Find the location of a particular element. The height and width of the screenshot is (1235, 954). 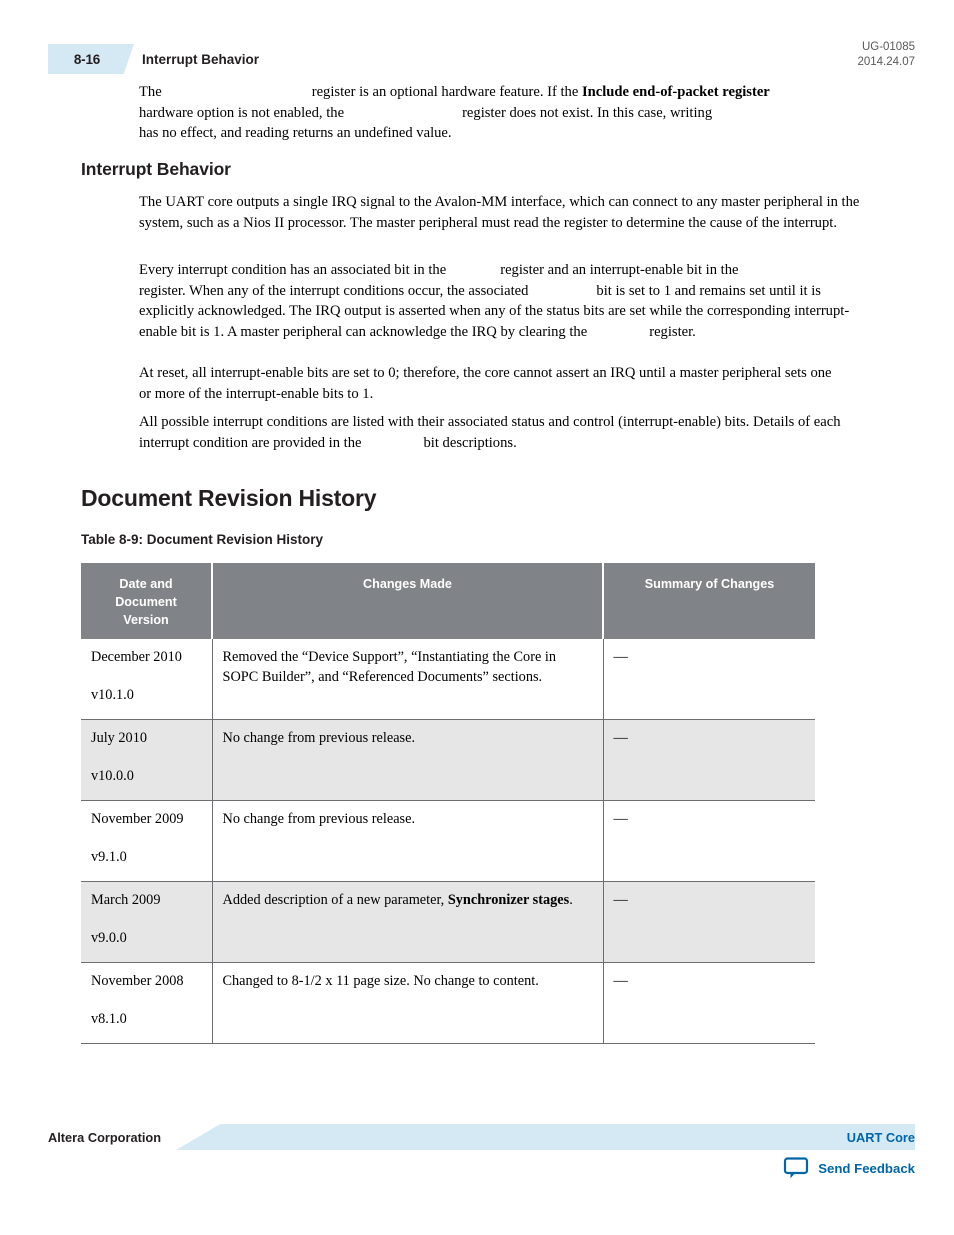

send-feedback-label: Send Feedback is located at coordinates (866, 1168).